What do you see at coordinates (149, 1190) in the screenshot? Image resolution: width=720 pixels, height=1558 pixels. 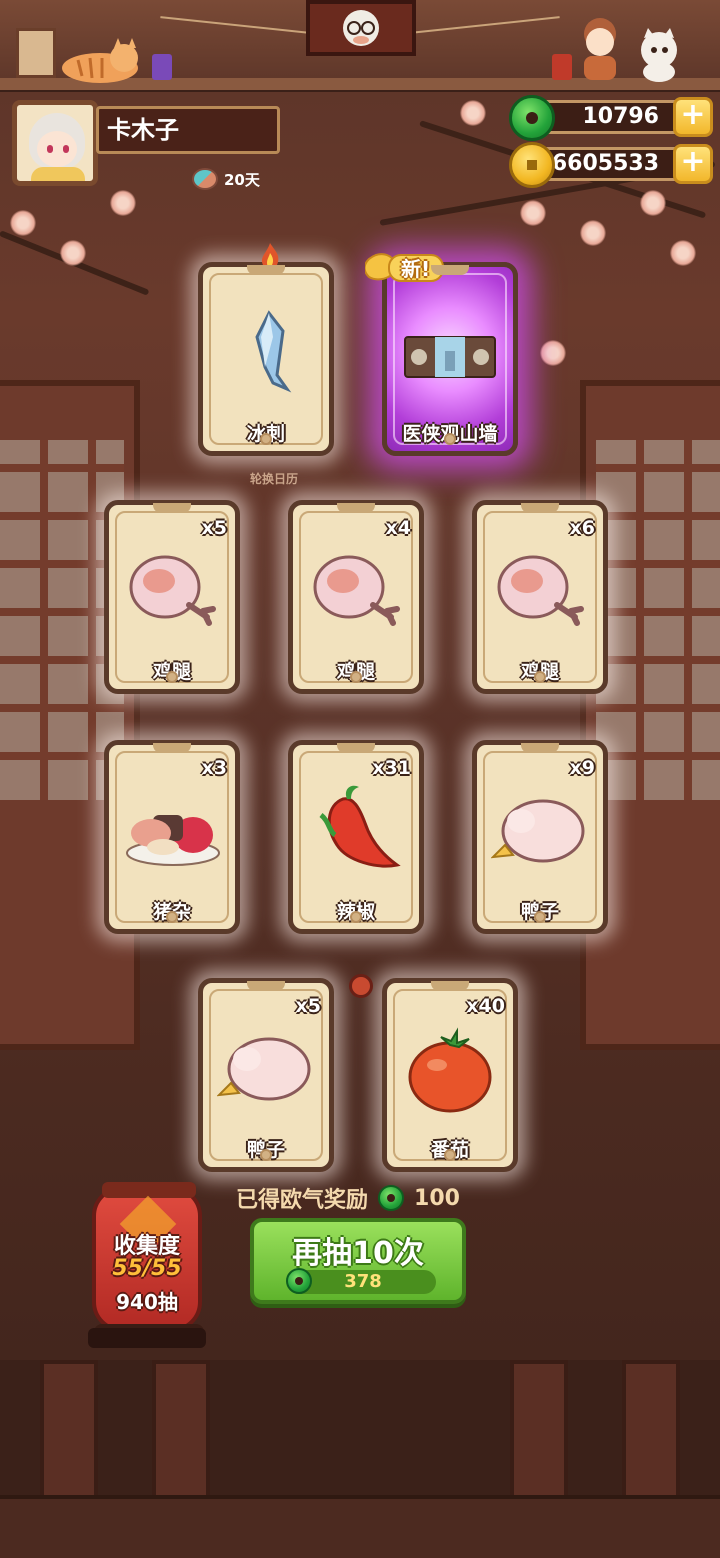 I see `lantern-top` at bounding box center [149, 1190].